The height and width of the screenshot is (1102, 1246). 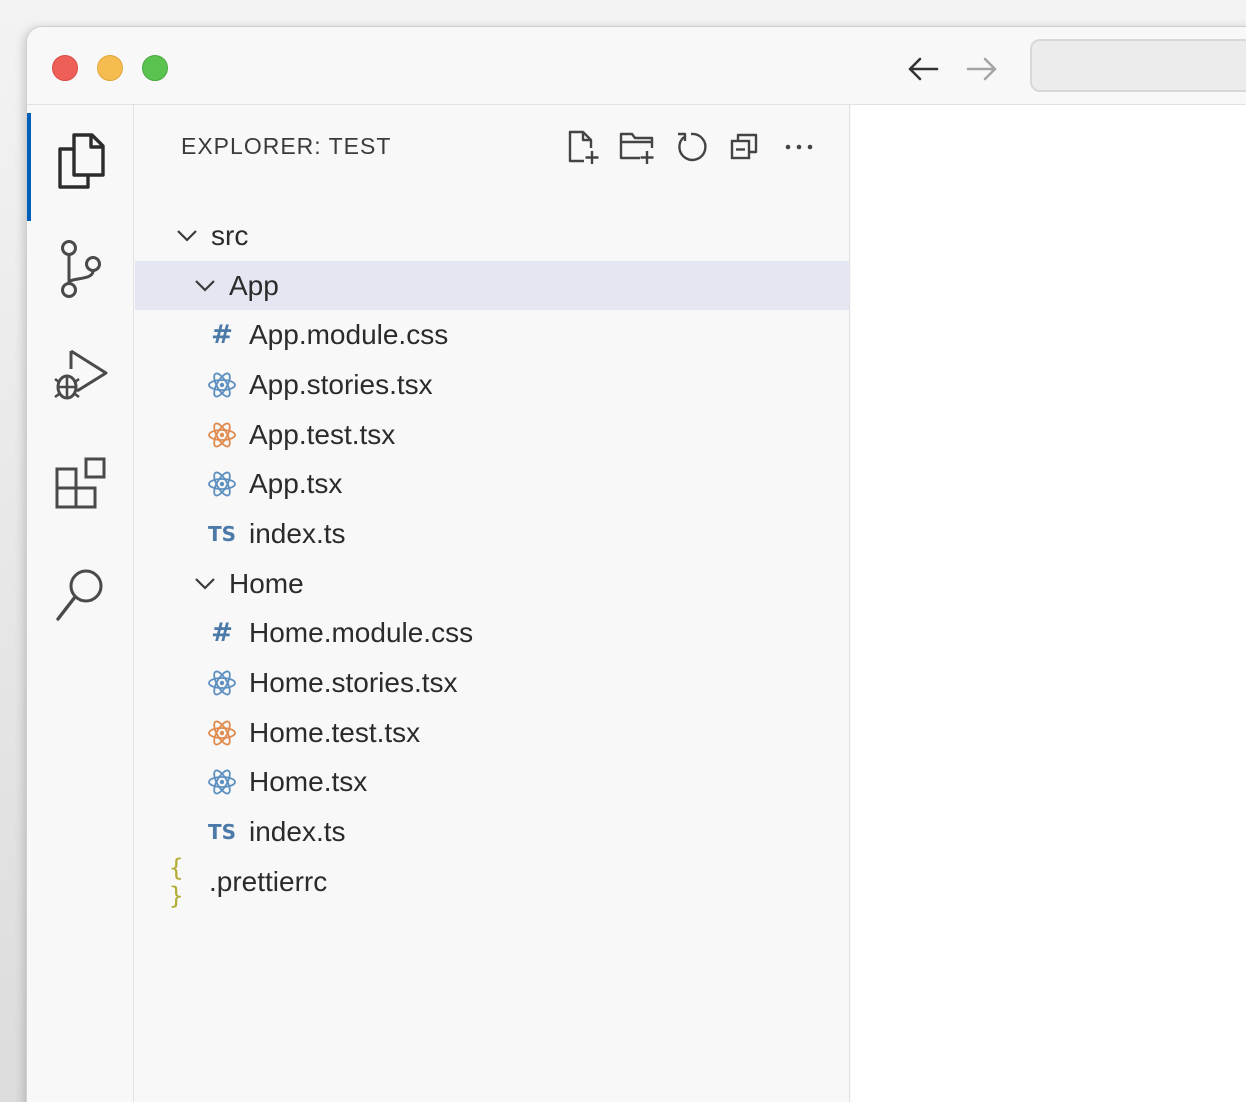 I want to click on file-label: App.test.tsx, so click(x=322, y=434).